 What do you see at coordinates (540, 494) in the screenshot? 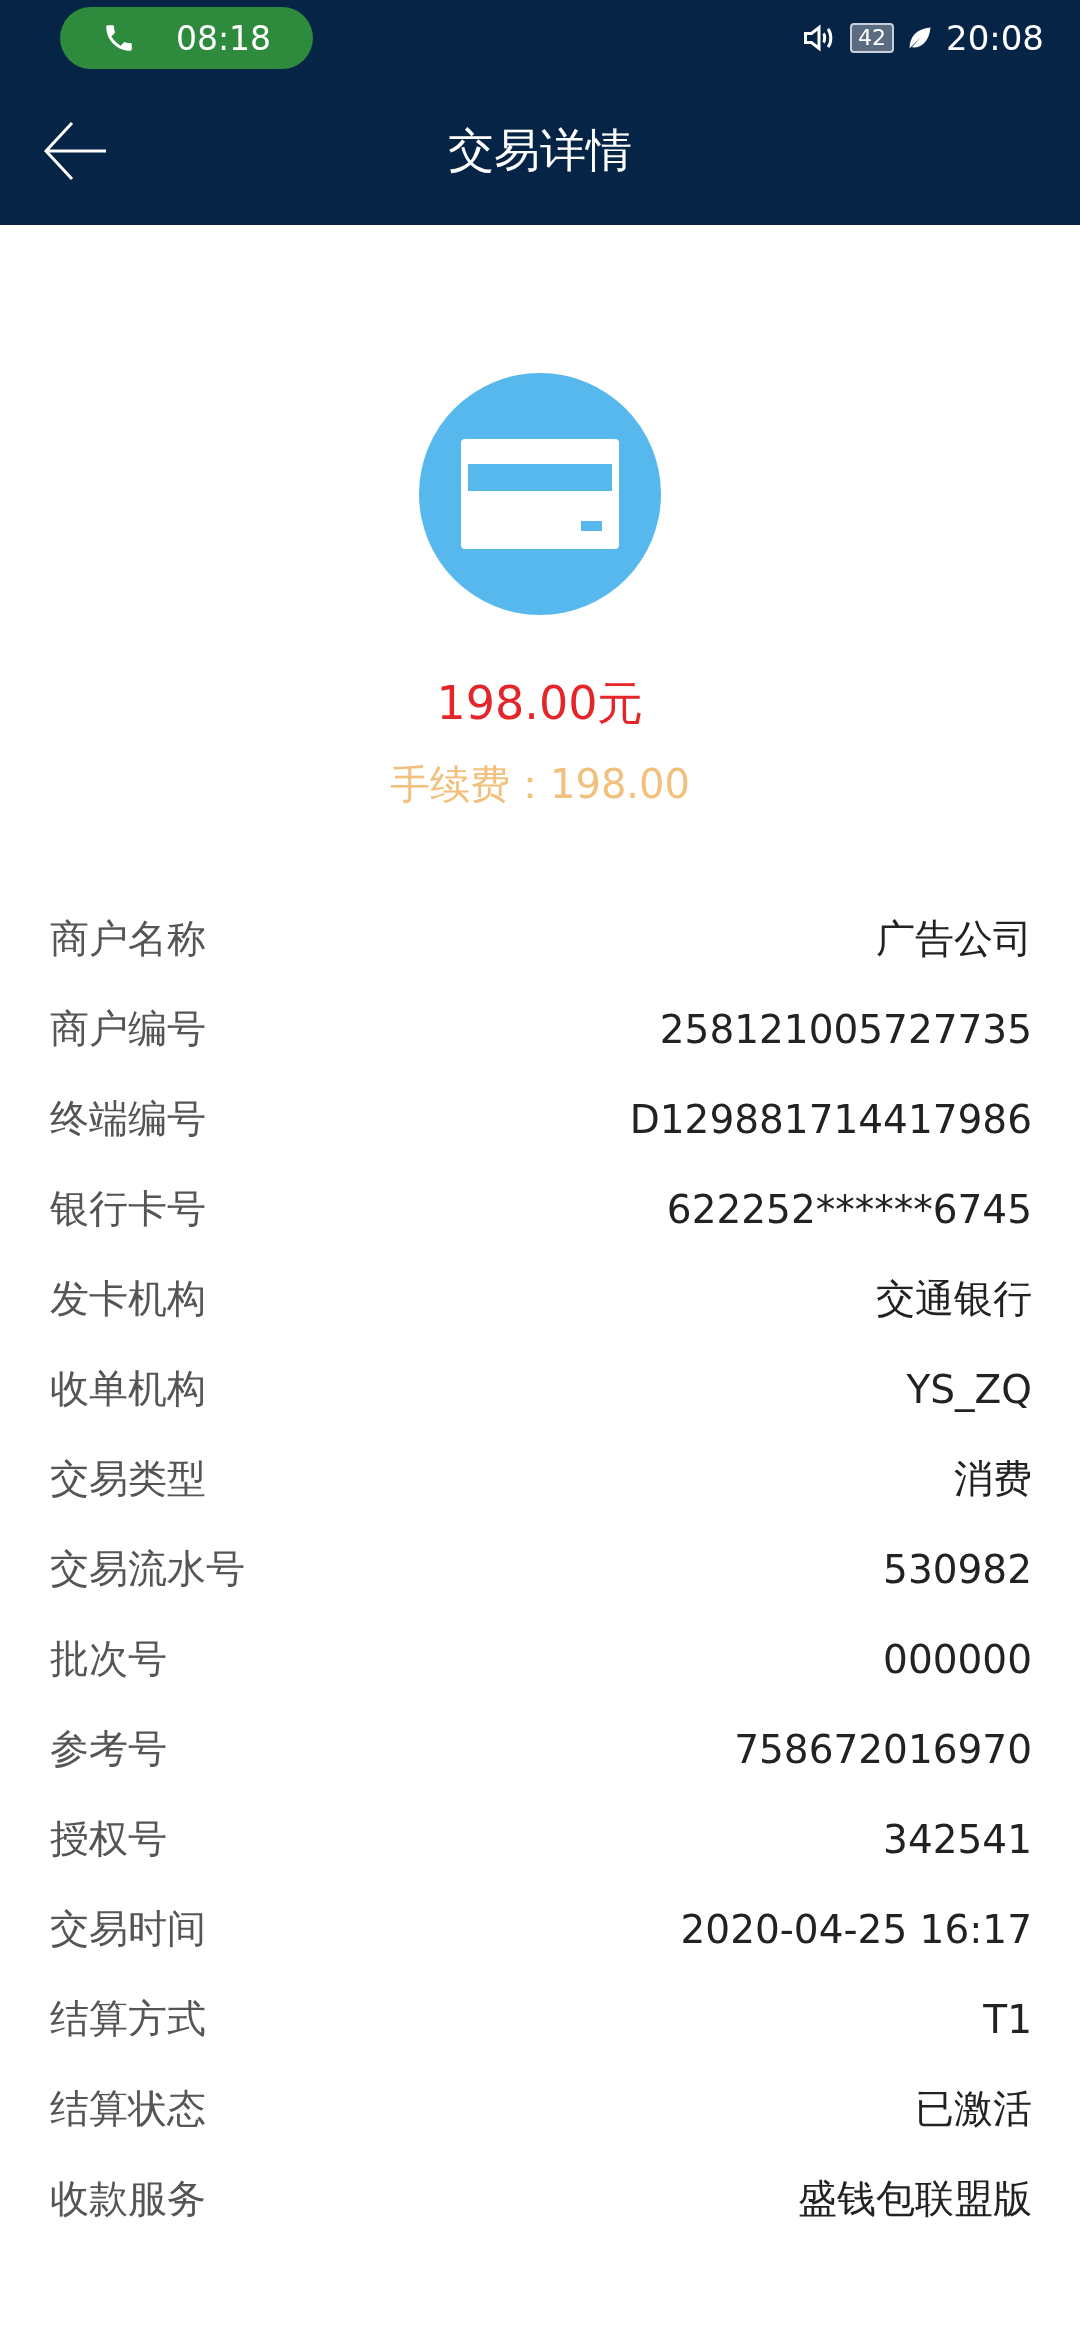
I see `bank-card-icon` at bounding box center [540, 494].